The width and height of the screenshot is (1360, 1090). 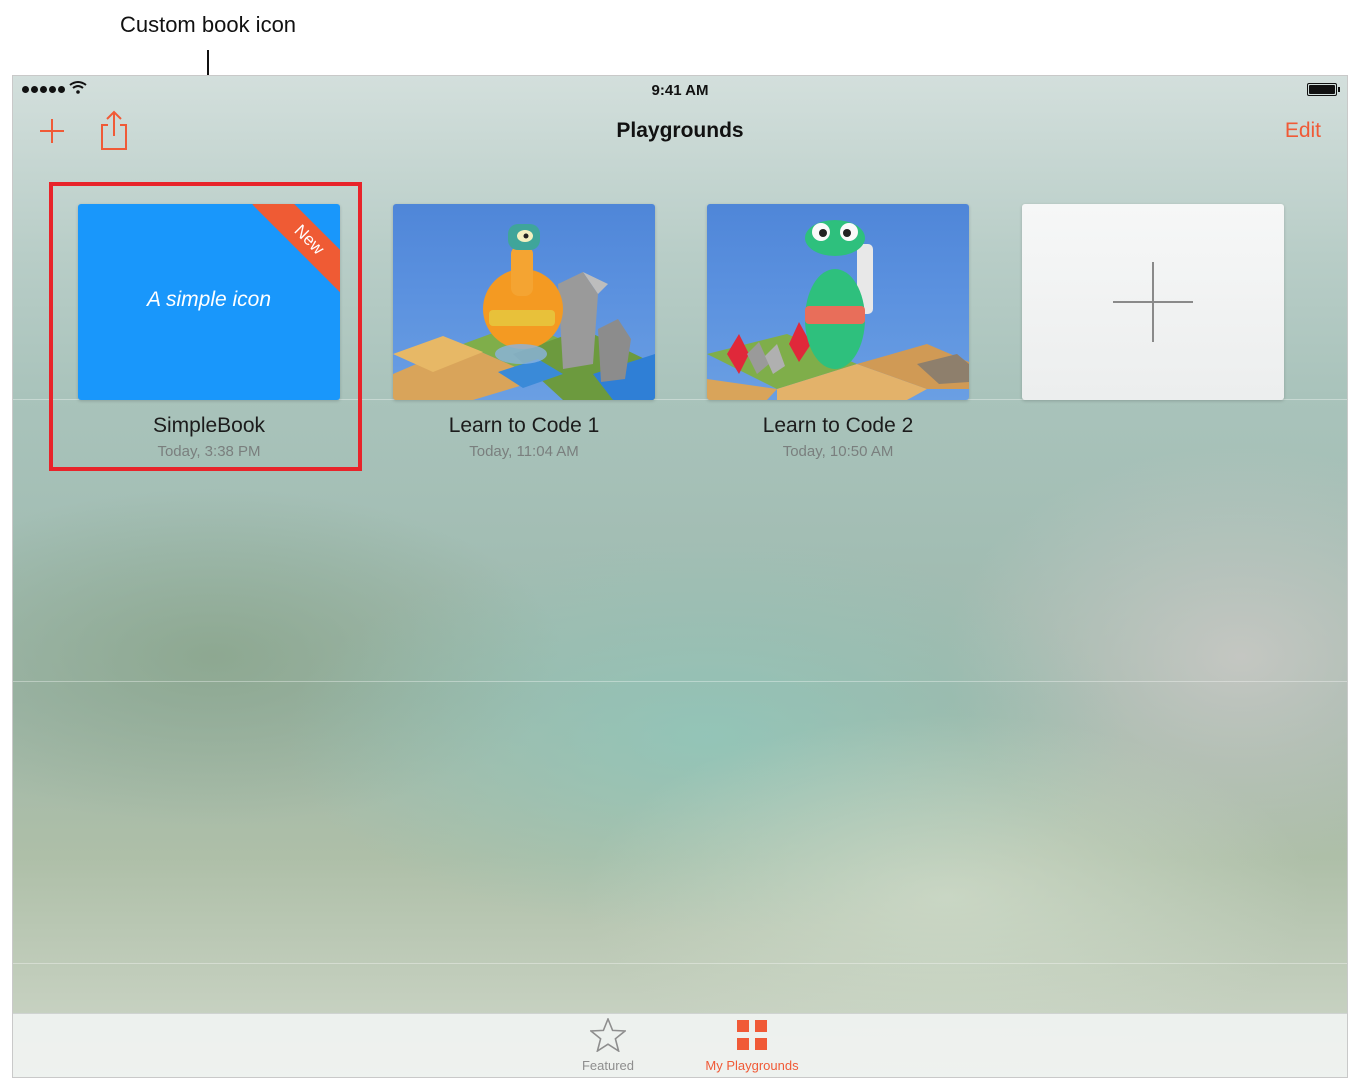 I want to click on book-date: Today, 11:04 AM, so click(x=524, y=451).